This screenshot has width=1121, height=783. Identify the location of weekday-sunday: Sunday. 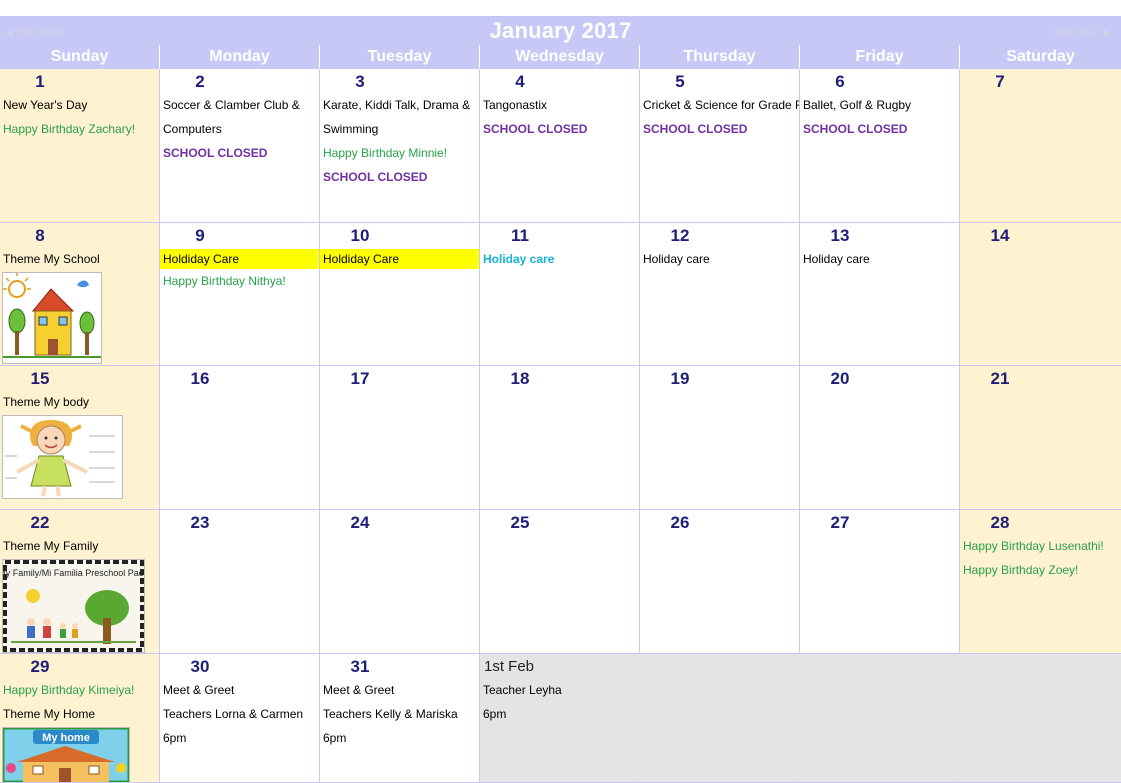
(80, 57).